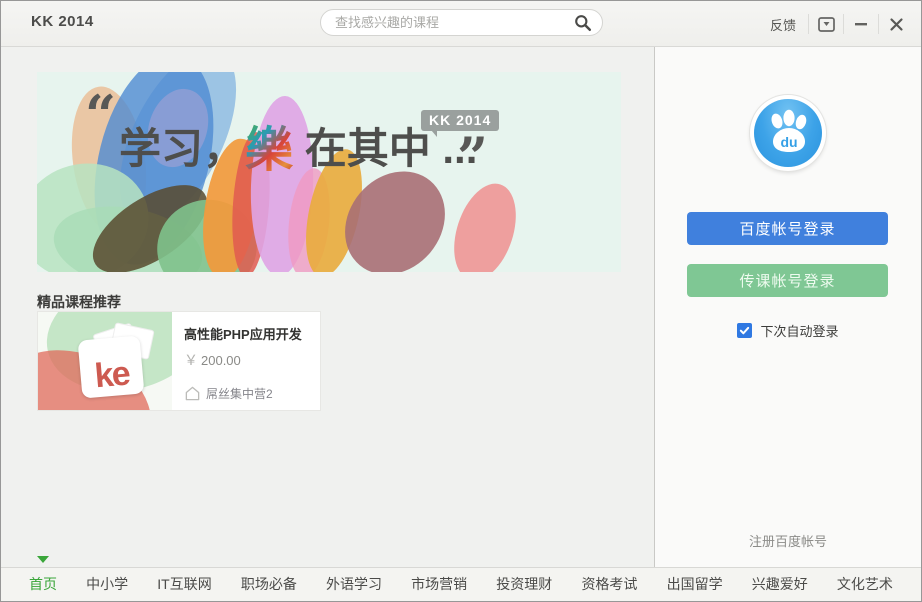 This screenshot has height=602, width=922. I want to click on minimize-icon, so click(861, 24).